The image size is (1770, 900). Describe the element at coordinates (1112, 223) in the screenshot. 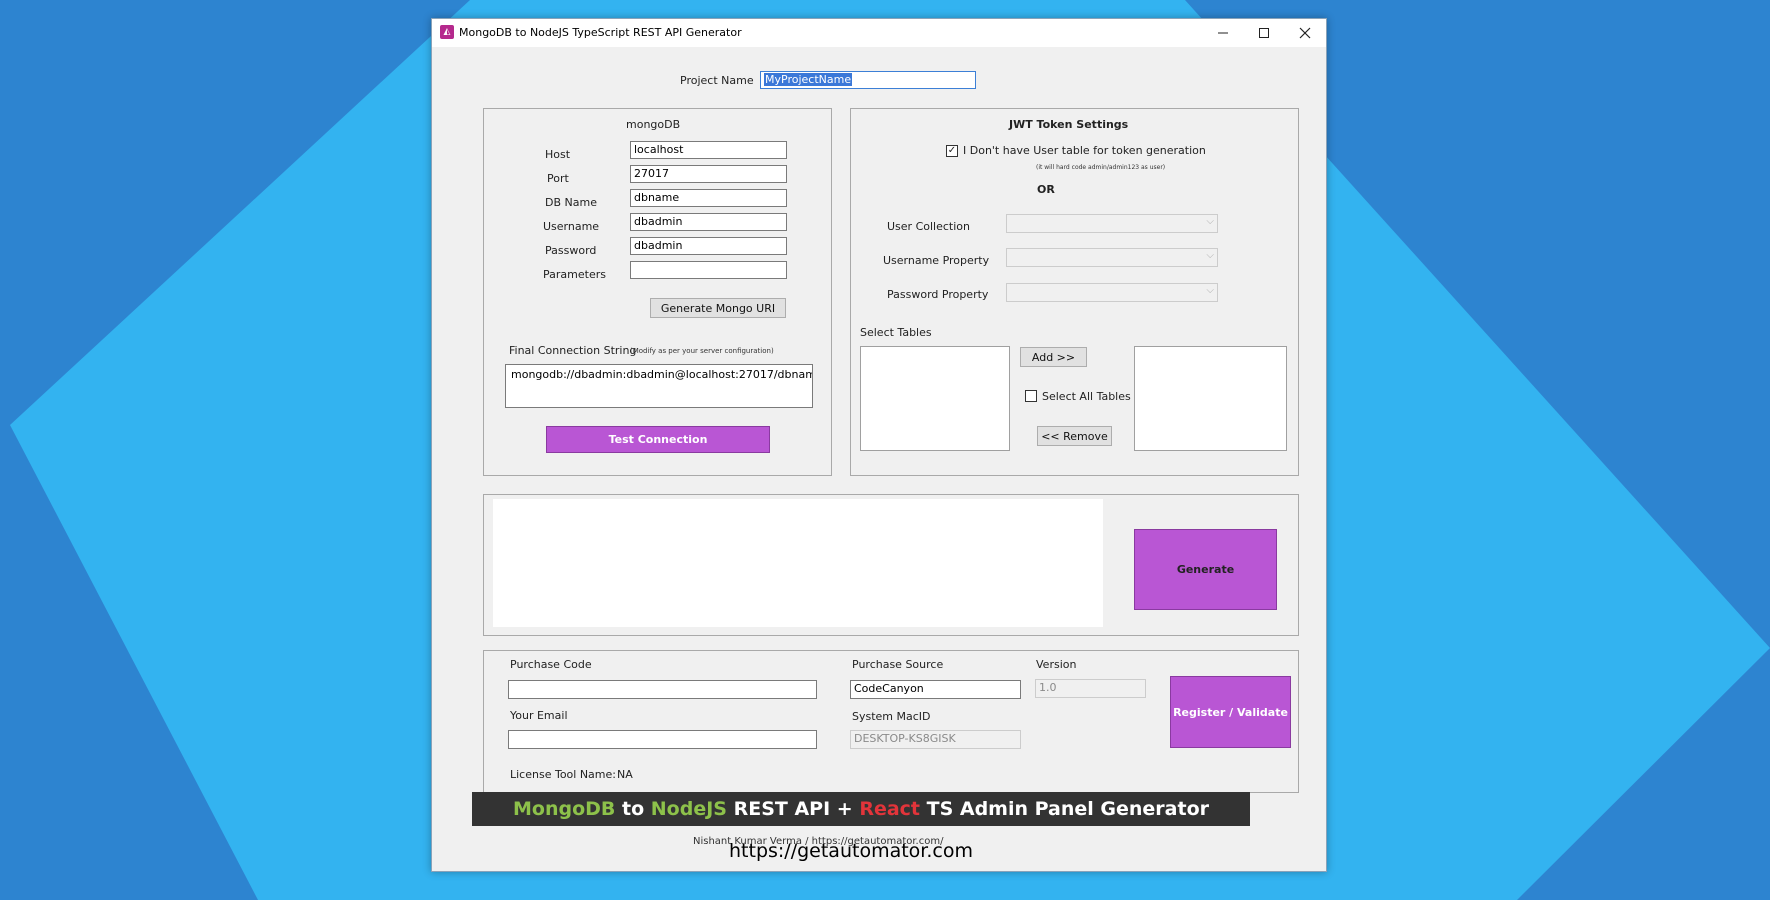

I see `user-collection-select: ⌵` at that location.